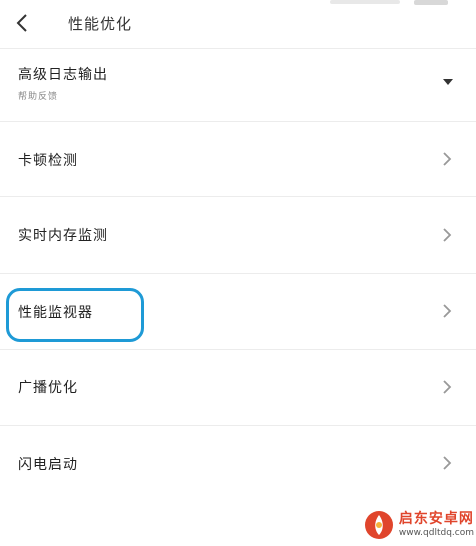  Describe the element at coordinates (55, 313) in the screenshot. I see `setting-label: 性能监视器` at that location.